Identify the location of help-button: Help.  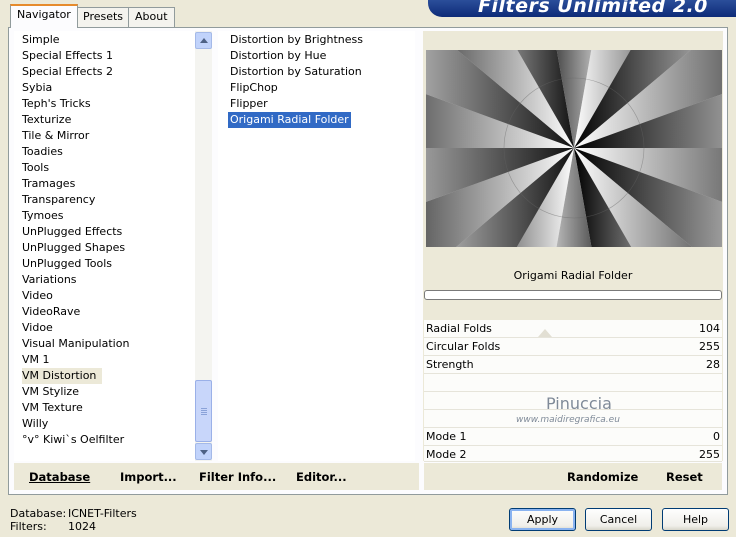
(695, 519).